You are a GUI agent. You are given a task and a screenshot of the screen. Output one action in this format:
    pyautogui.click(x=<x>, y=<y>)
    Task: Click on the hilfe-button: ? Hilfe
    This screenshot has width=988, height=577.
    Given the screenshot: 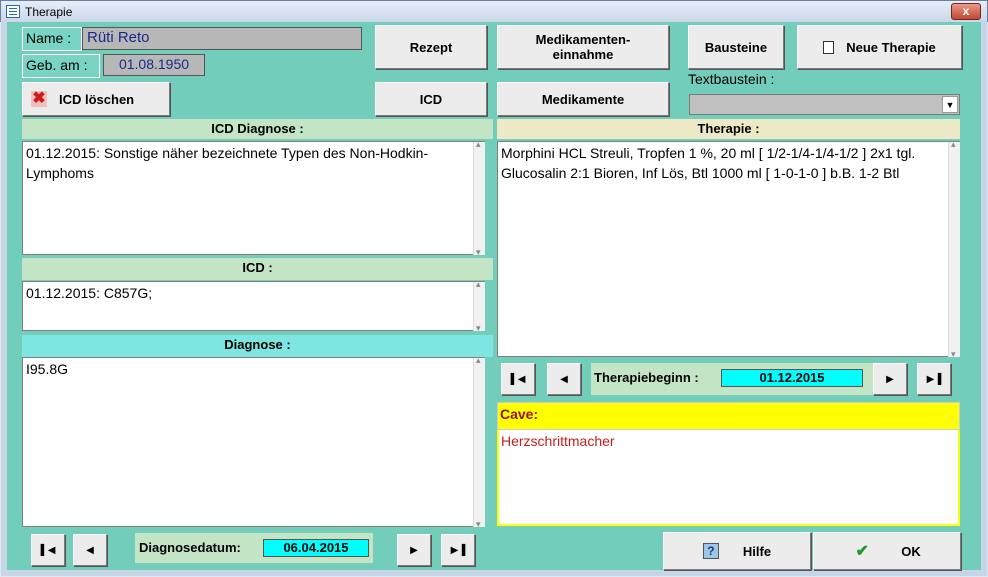 What is the action you would take?
    pyautogui.click(x=737, y=551)
    